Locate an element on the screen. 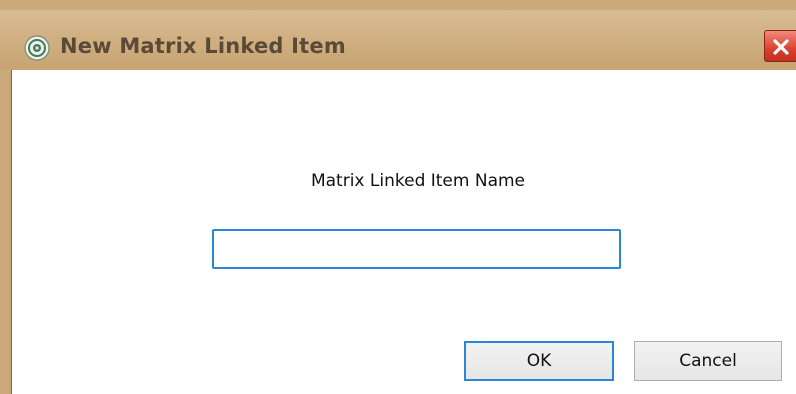 This screenshot has height=394, width=796. cancel-button: Cancel is located at coordinates (708, 361).